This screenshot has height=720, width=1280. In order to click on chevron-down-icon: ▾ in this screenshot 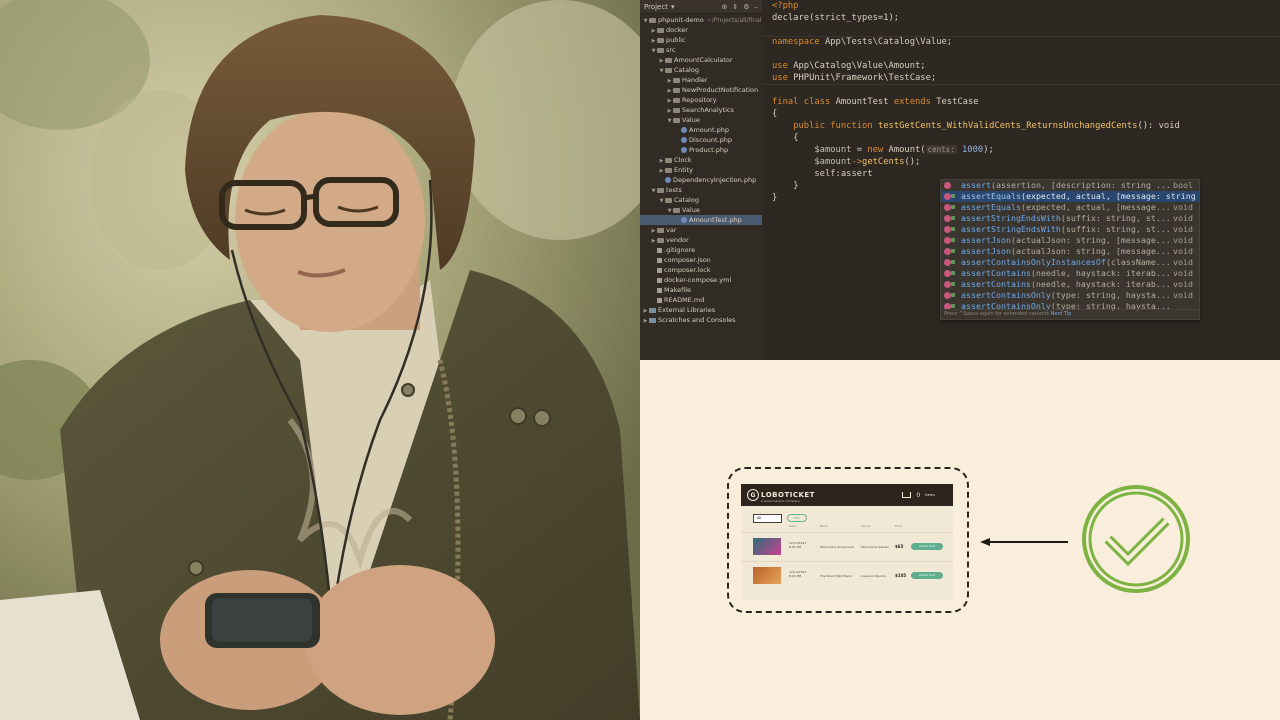, I will do `click(673, 7)`.